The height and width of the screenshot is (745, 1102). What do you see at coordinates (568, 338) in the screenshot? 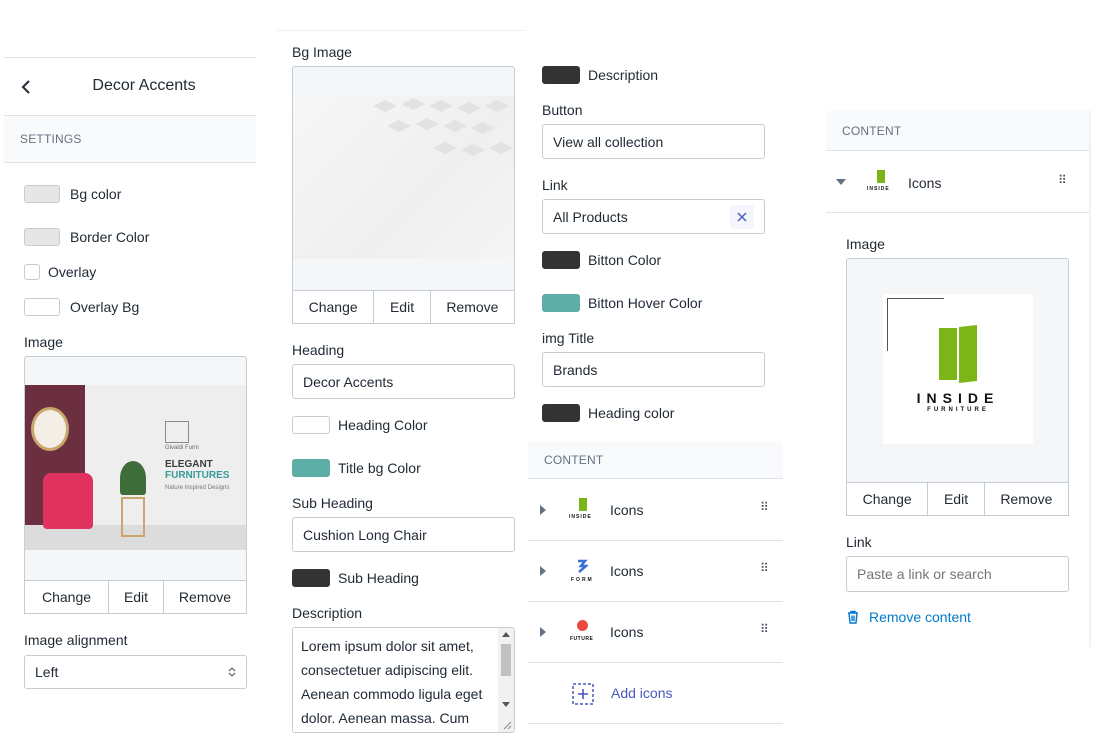
I see `img-title-label: img Title` at bounding box center [568, 338].